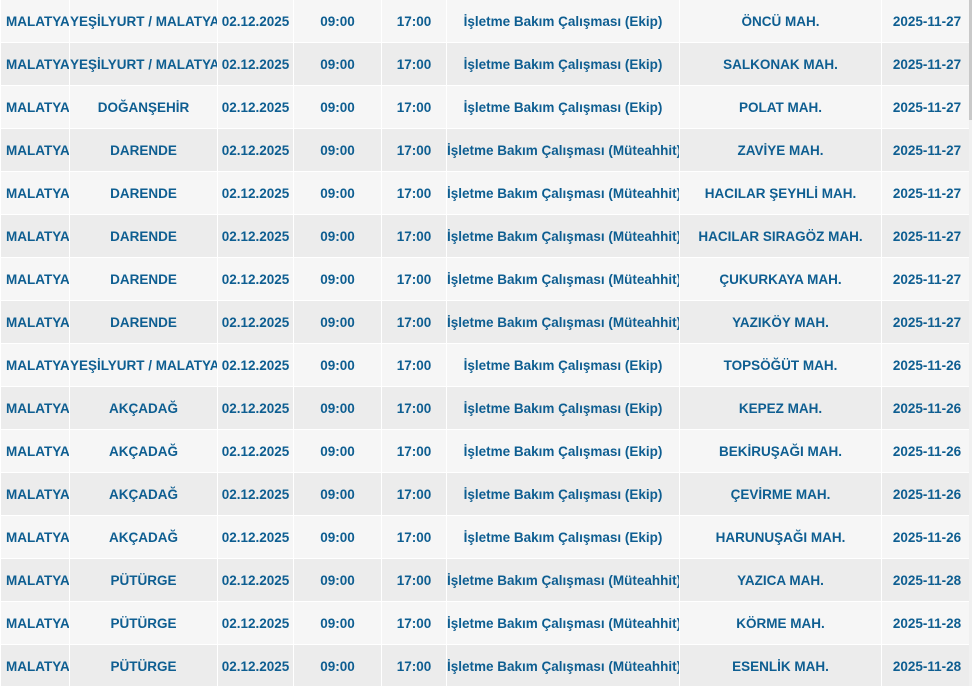 The image size is (972, 686). What do you see at coordinates (780, 193) in the screenshot?
I see `neighborhood-cell: HACILAR ŞEYHLİ MAH.` at bounding box center [780, 193].